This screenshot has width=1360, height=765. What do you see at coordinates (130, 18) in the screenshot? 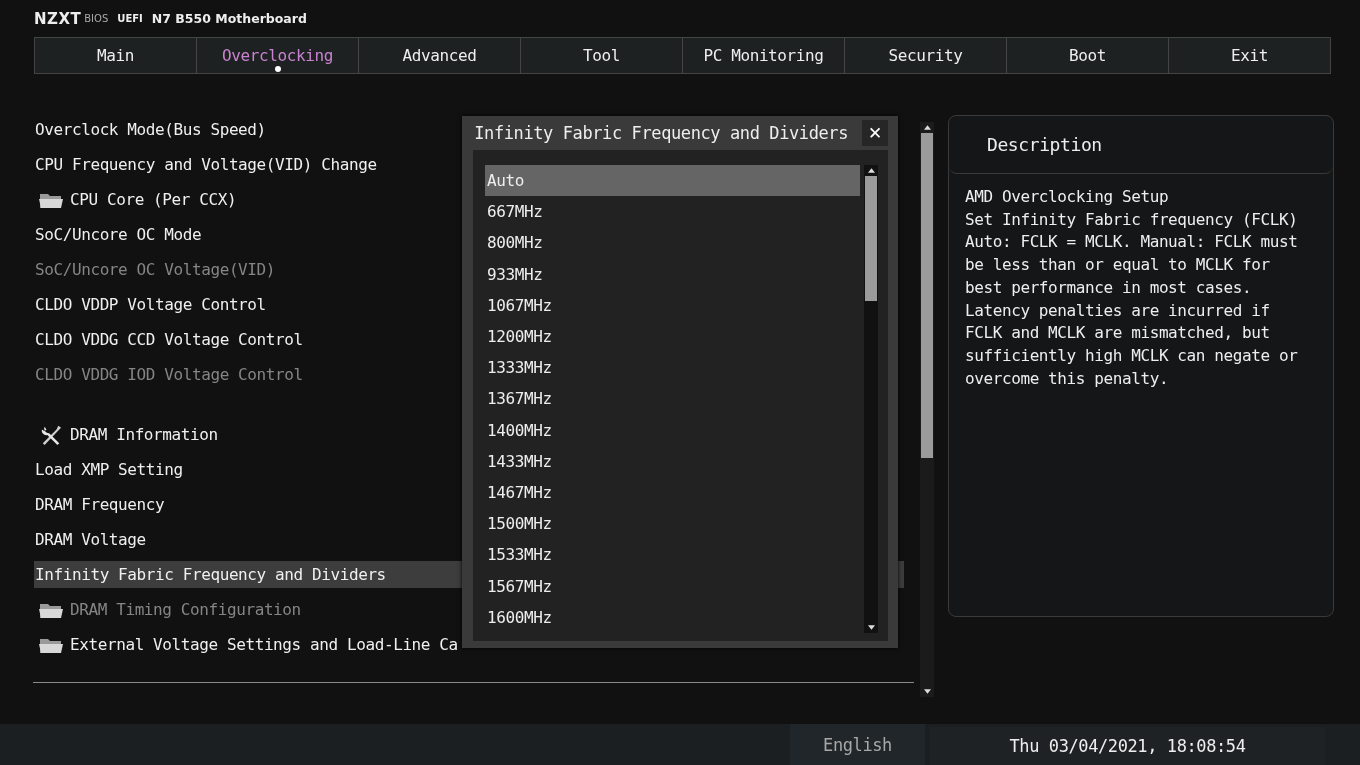
I see `uefi-label: UEFI` at bounding box center [130, 18].